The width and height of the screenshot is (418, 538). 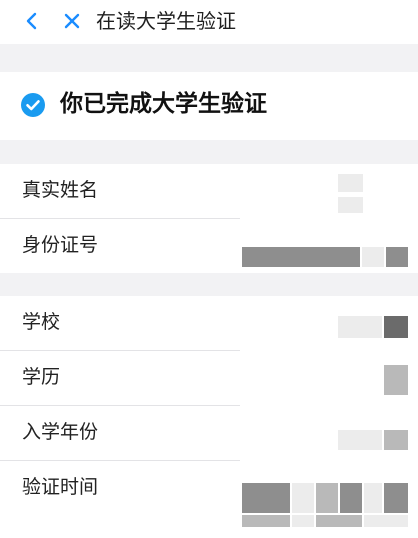 I want to click on check-circle-icon, so click(x=33, y=105).